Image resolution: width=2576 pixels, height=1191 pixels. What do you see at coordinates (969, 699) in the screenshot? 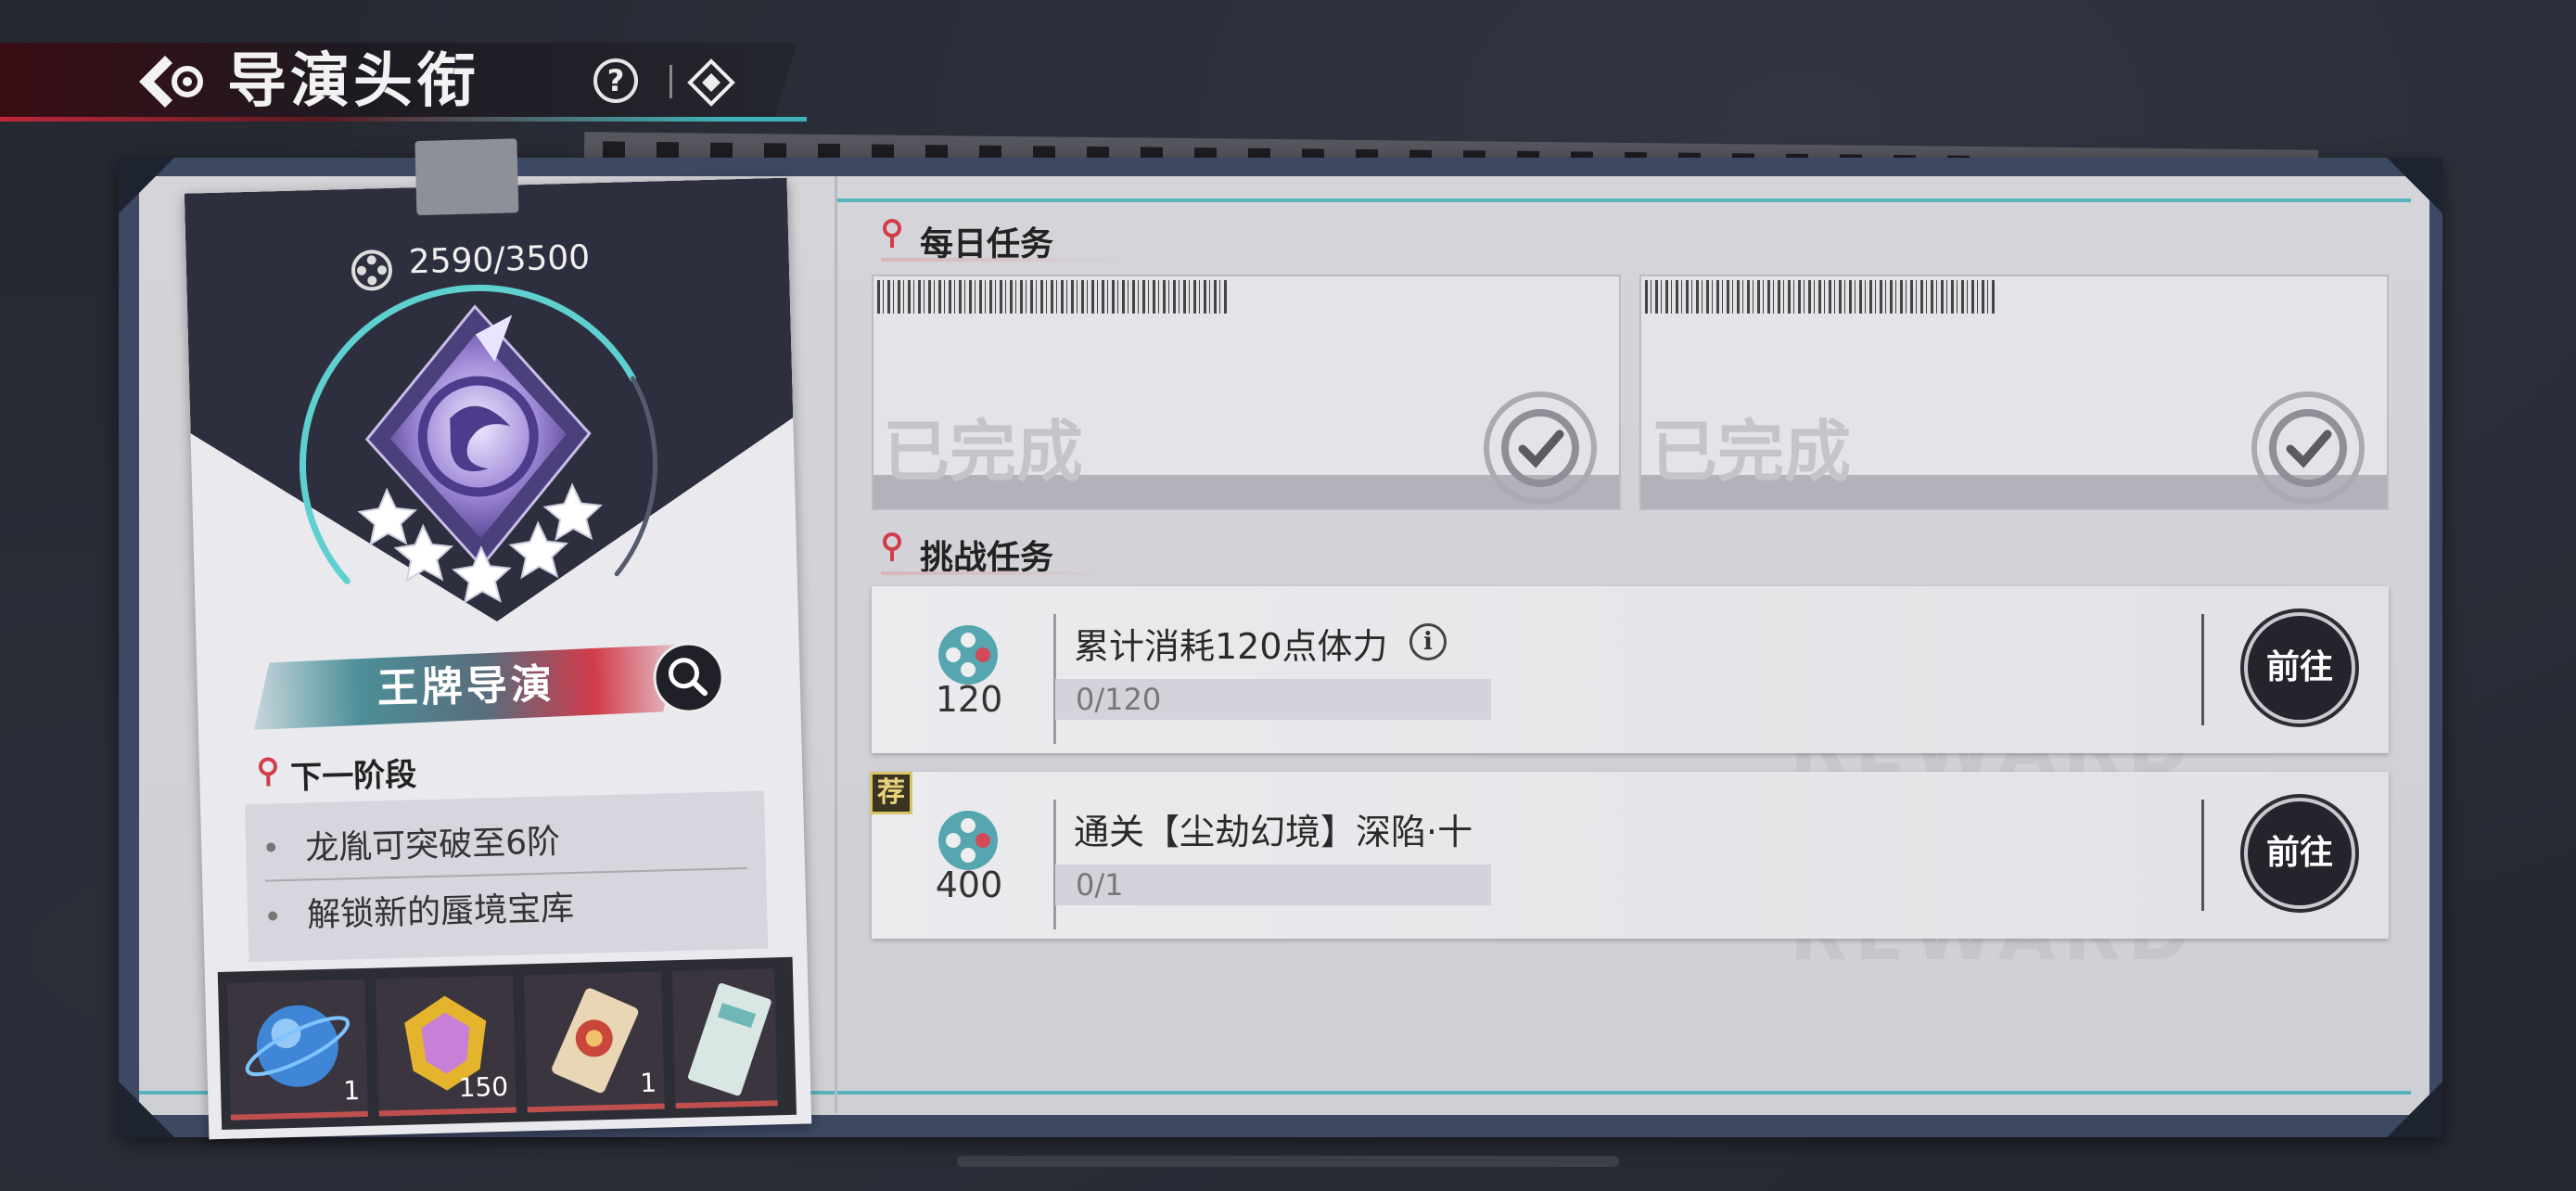
I see `task-reward-amount: 120` at bounding box center [969, 699].